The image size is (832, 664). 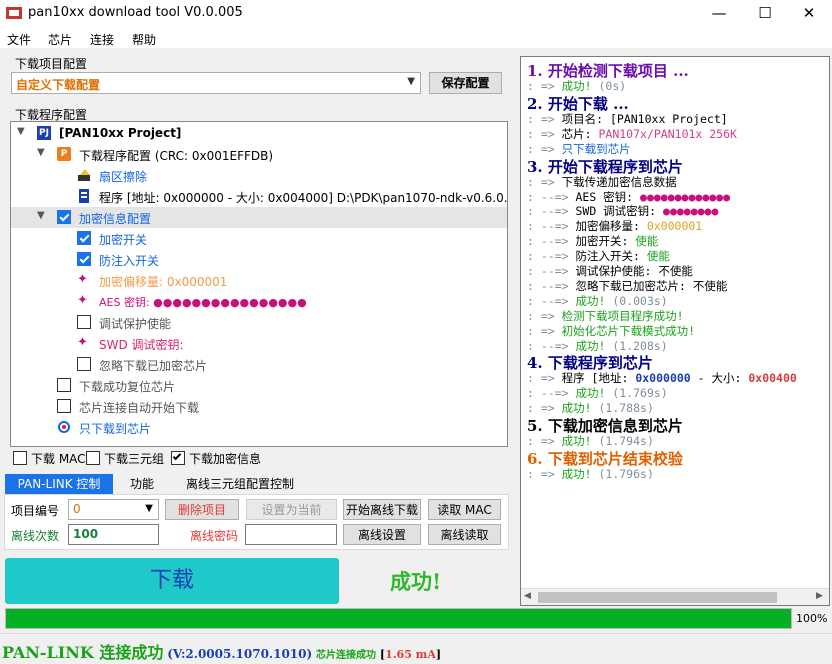 I want to click on tree-item-debug-protect: 调试保护使能, so click(x=259, y=322).